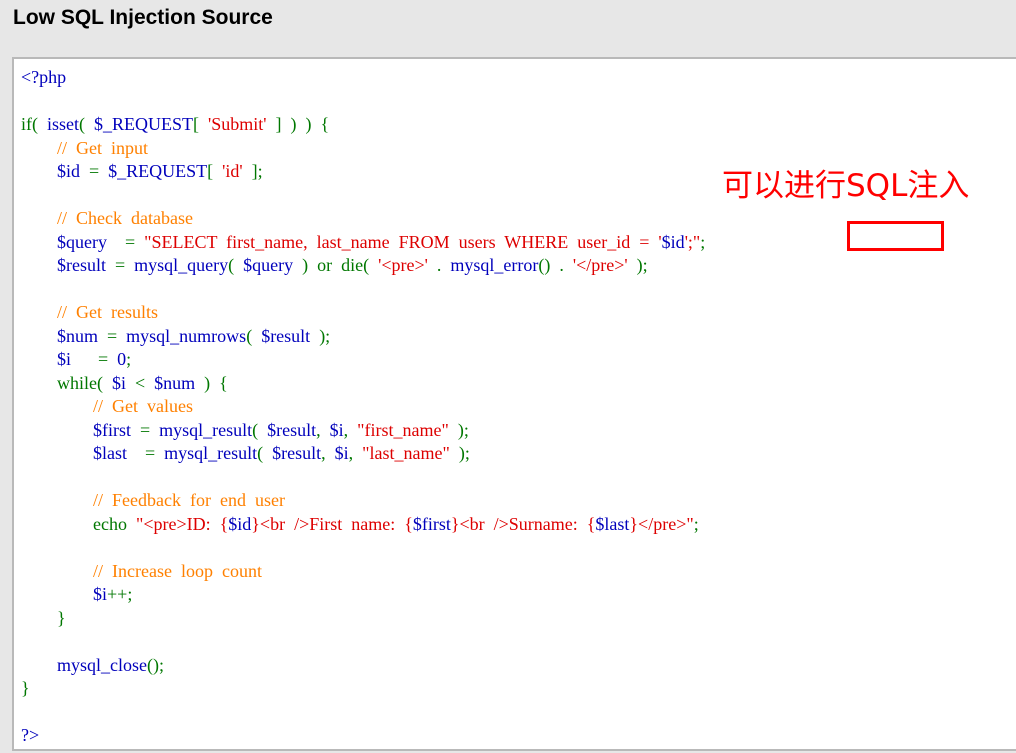 The width and height of the screenshot is (1016, 753). I want to click on code-token: // Increase loop count, so click(177, 570).